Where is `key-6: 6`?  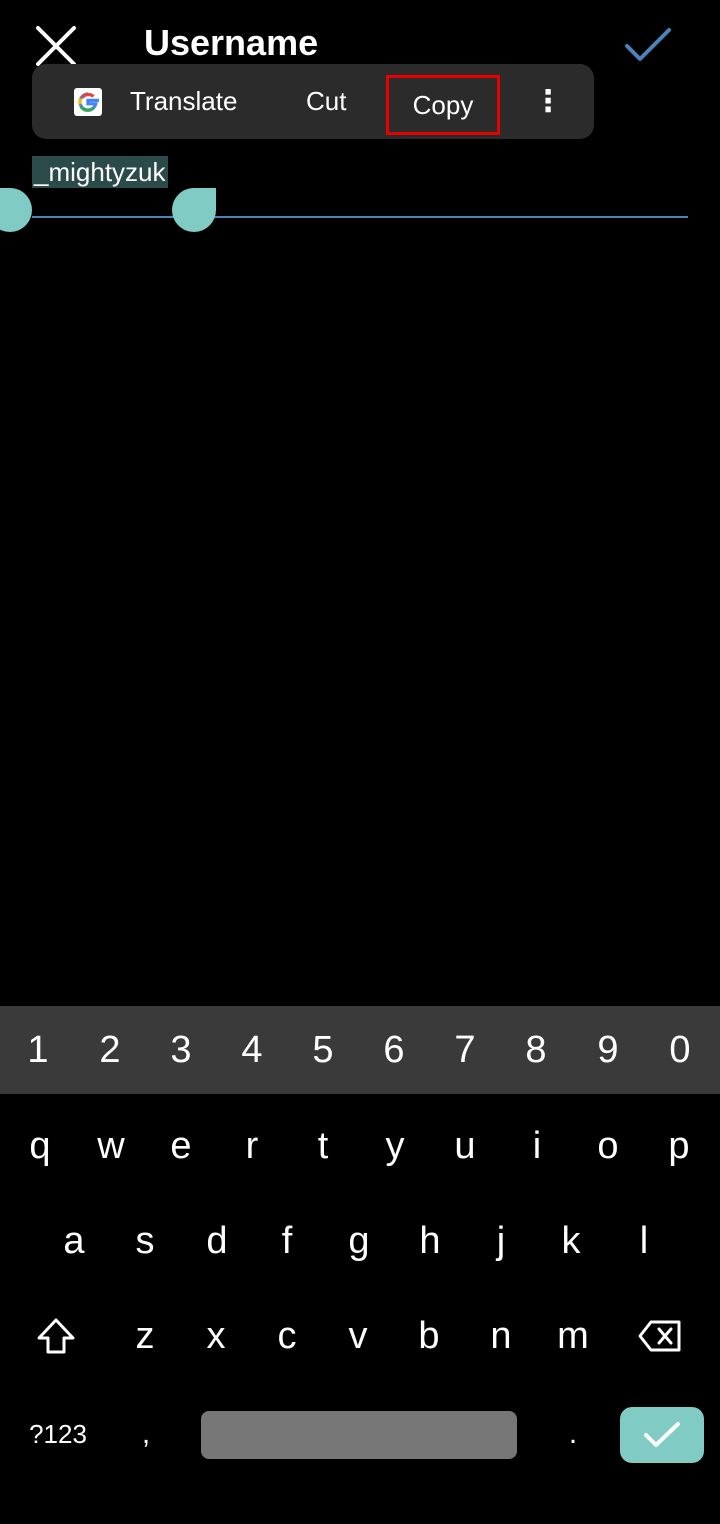 key-6: 6 is located at coordinates (394, 1050).